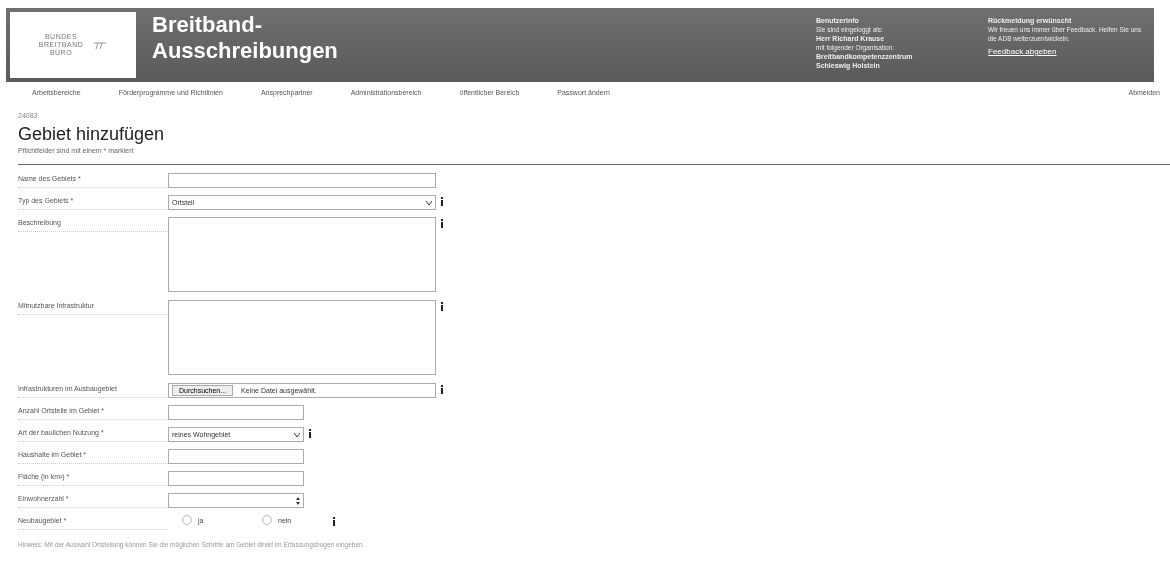 Image resolution: width=1170 pixels, height=569 pixels. What do you see at coordinates (1068, 51) in the screenshot?
I see `feedback-link: Feedback abgeben` at bounding box center [1068, 51].